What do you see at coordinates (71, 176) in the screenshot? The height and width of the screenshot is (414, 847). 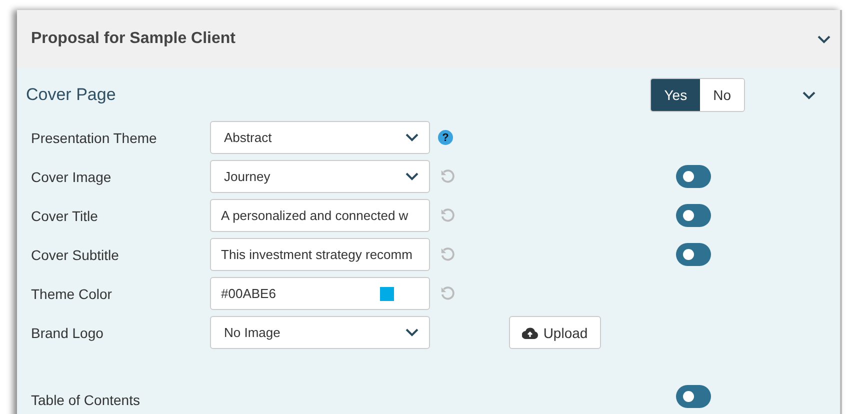 I see `field-label: Cover Image` at bounding box center [71, 176].